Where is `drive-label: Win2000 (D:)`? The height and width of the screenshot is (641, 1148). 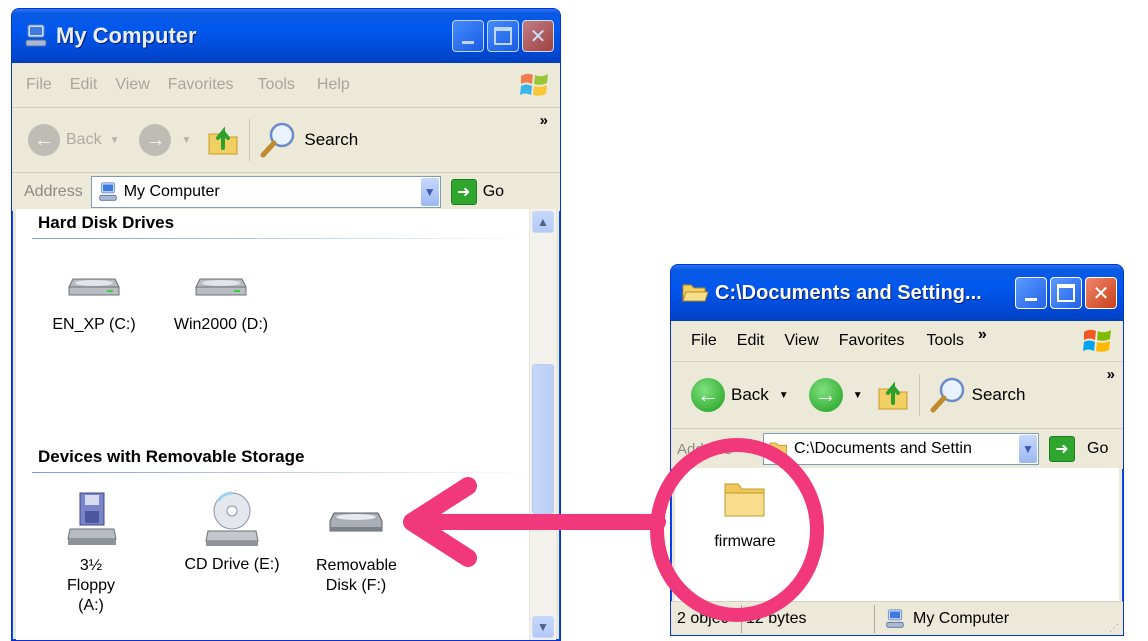 drive-label: Win2000 (D:) is located at coordinates (221, 324).